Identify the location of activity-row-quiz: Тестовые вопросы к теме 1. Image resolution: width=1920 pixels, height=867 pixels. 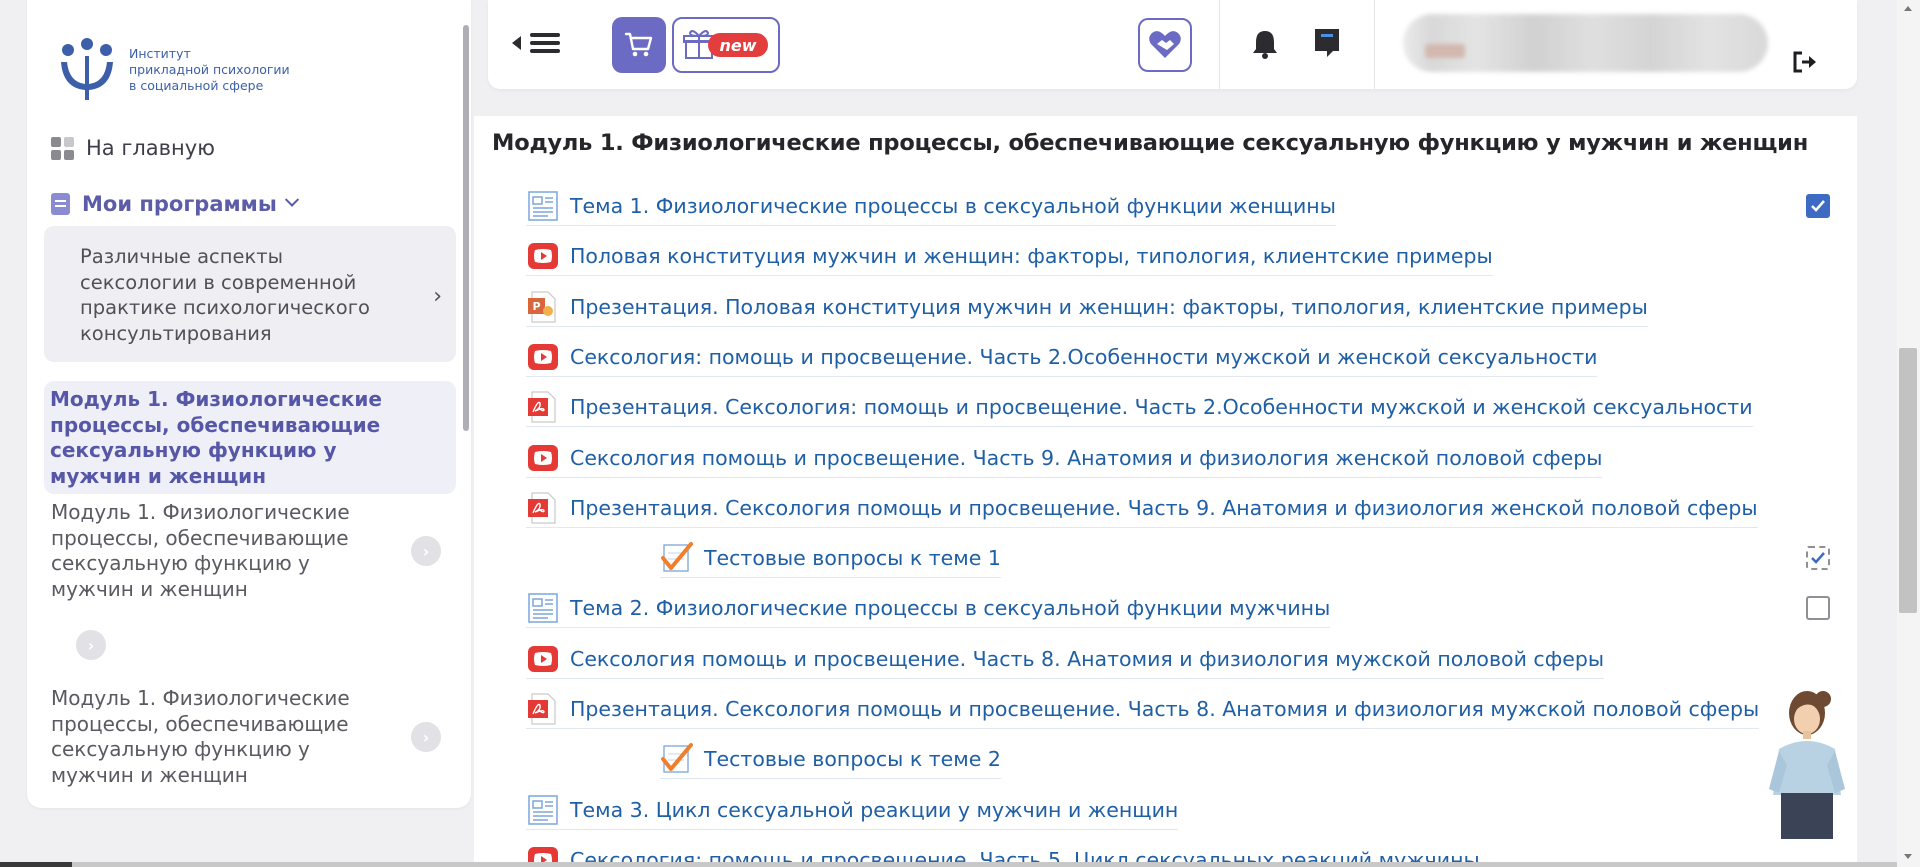
(830, 558).